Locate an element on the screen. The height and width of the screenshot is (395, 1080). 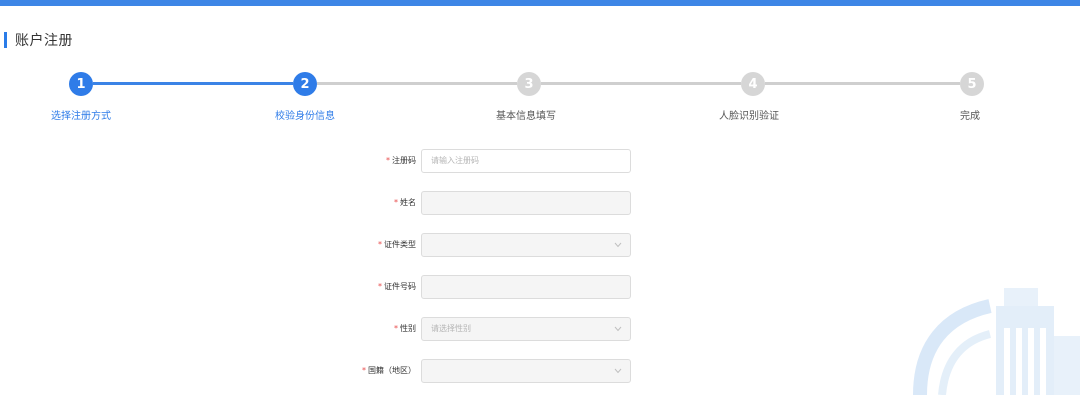
form-row-name: * 姓名 is located at coordinates (540, 203).